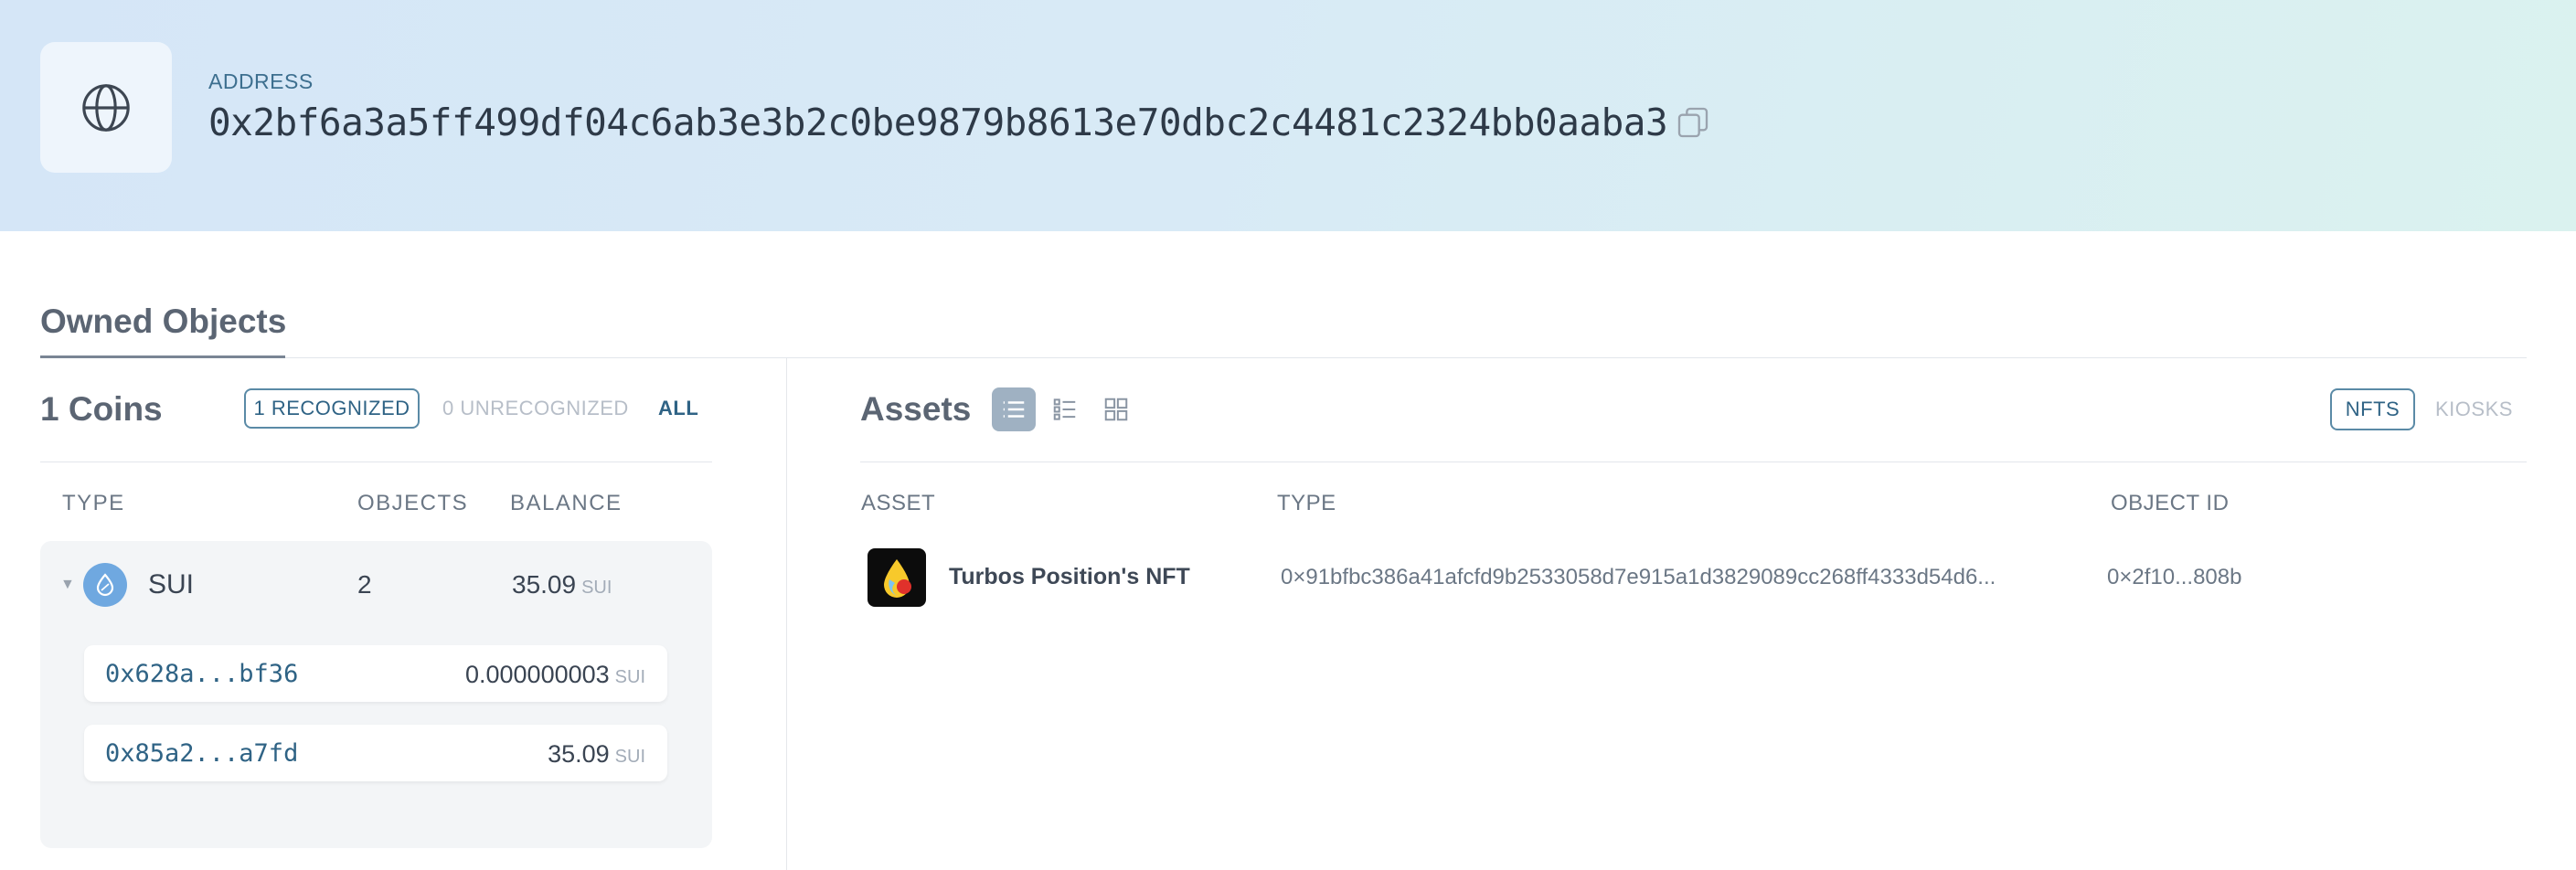  I want to click on grid-view-button, so click(1116, 409).